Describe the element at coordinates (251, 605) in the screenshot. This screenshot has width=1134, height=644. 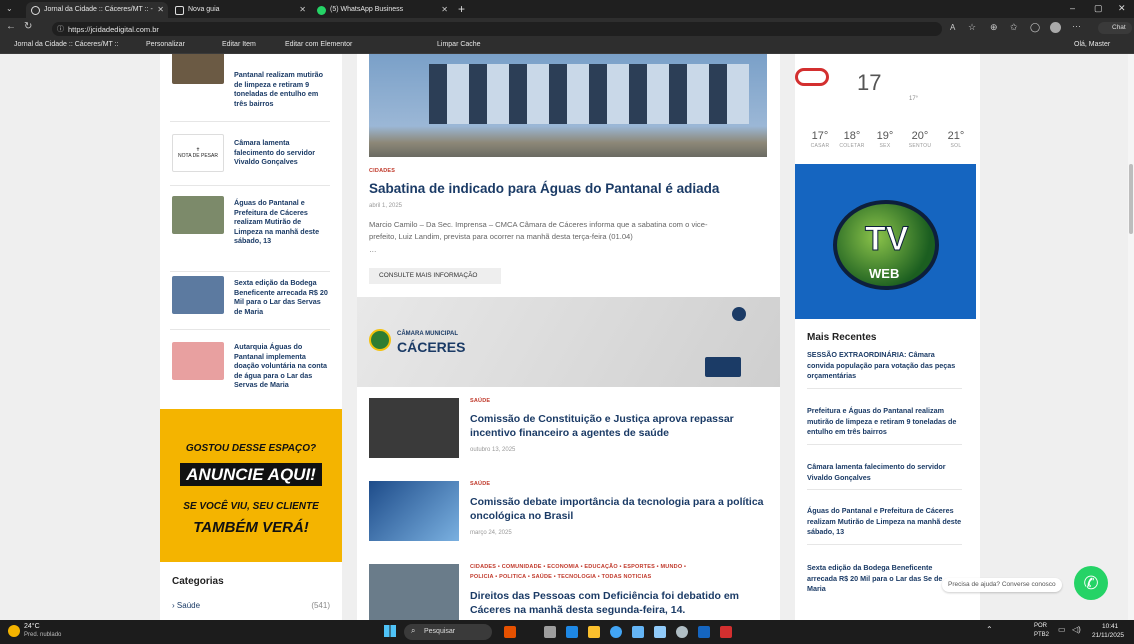
I see `category-item-saude: › Saúde (541)` at that location.